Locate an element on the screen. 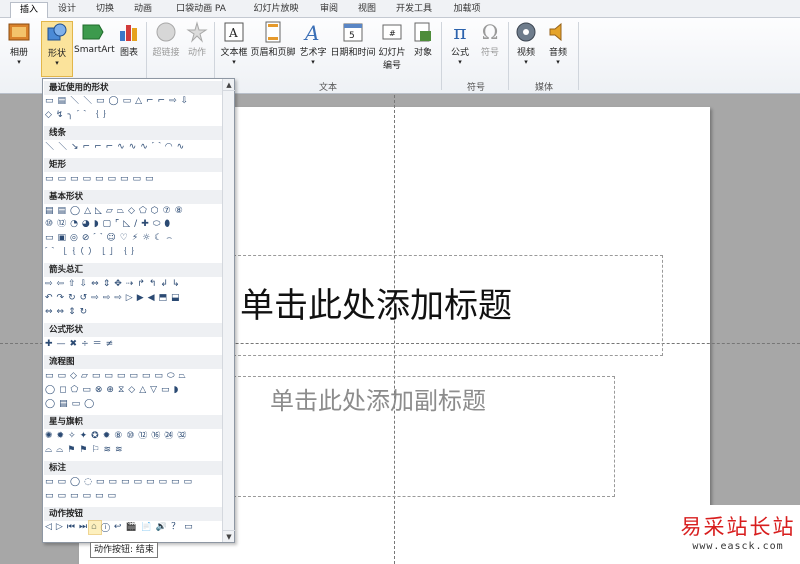  shape-row: ▭▭◇▱▭▭▭▭▭▭⬭⏢ is located at coordinates (133, 377).